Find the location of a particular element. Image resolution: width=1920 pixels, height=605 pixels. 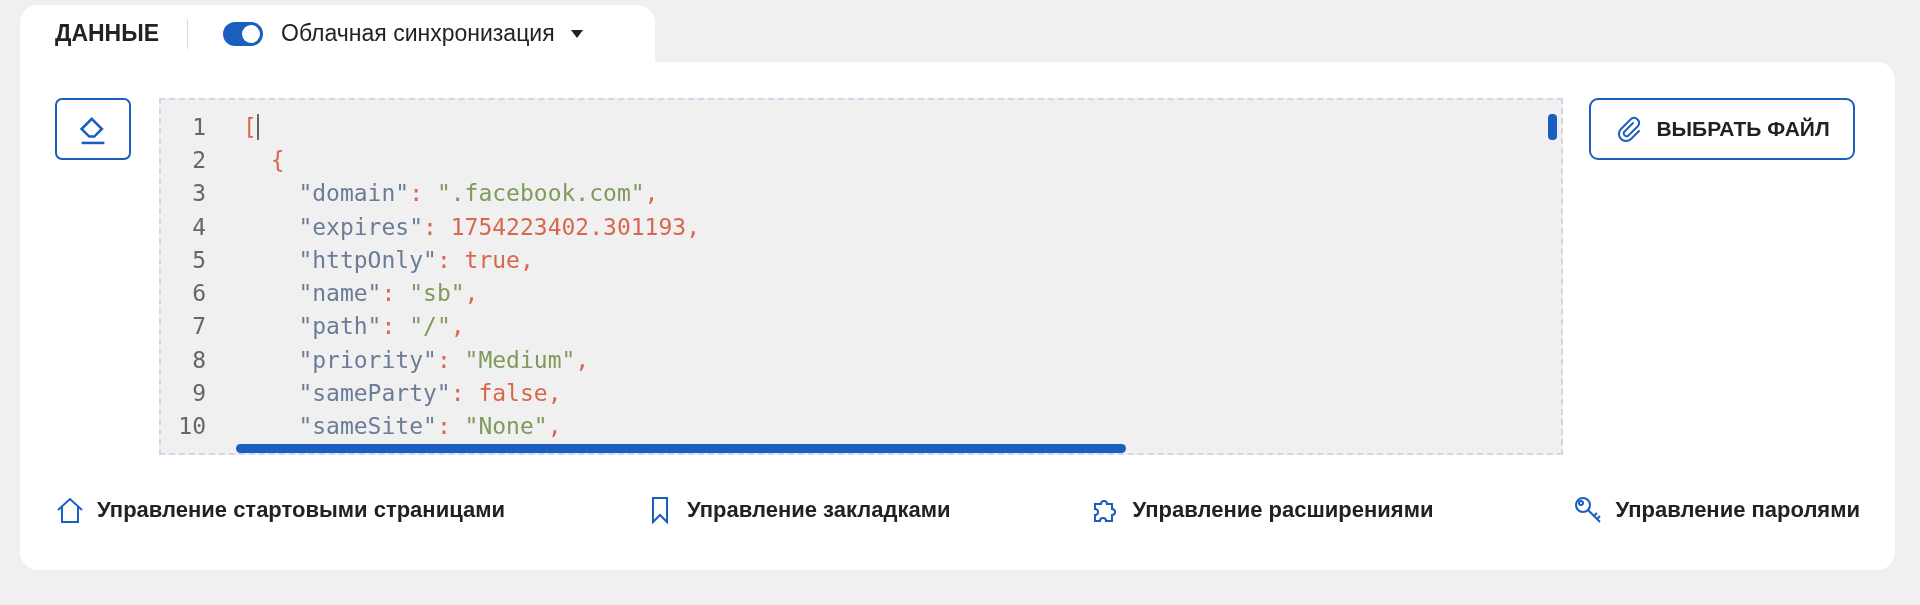

line-number: 7 is located at coordinates (198, 326).